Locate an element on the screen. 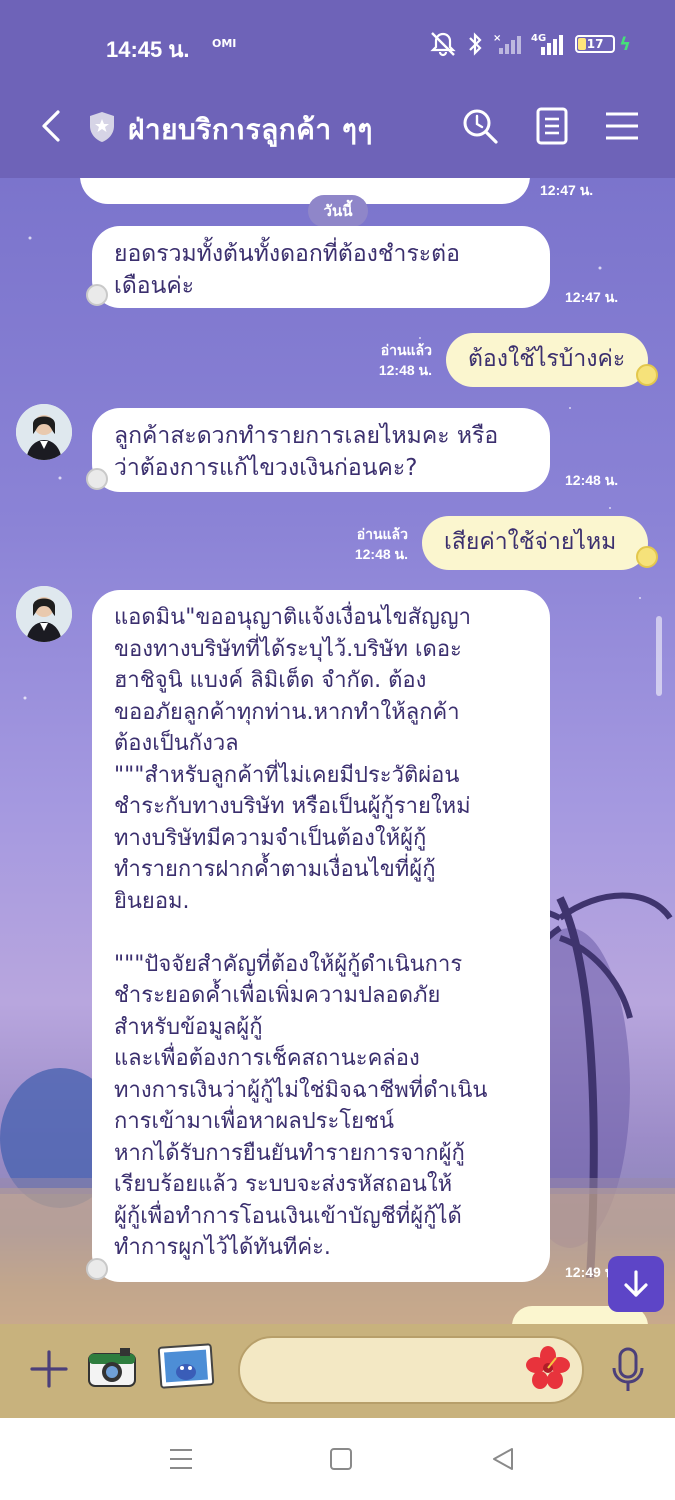 The height and width of the screenshot is (1500, 675). gallery-button is located at coordinates (186, 1367).